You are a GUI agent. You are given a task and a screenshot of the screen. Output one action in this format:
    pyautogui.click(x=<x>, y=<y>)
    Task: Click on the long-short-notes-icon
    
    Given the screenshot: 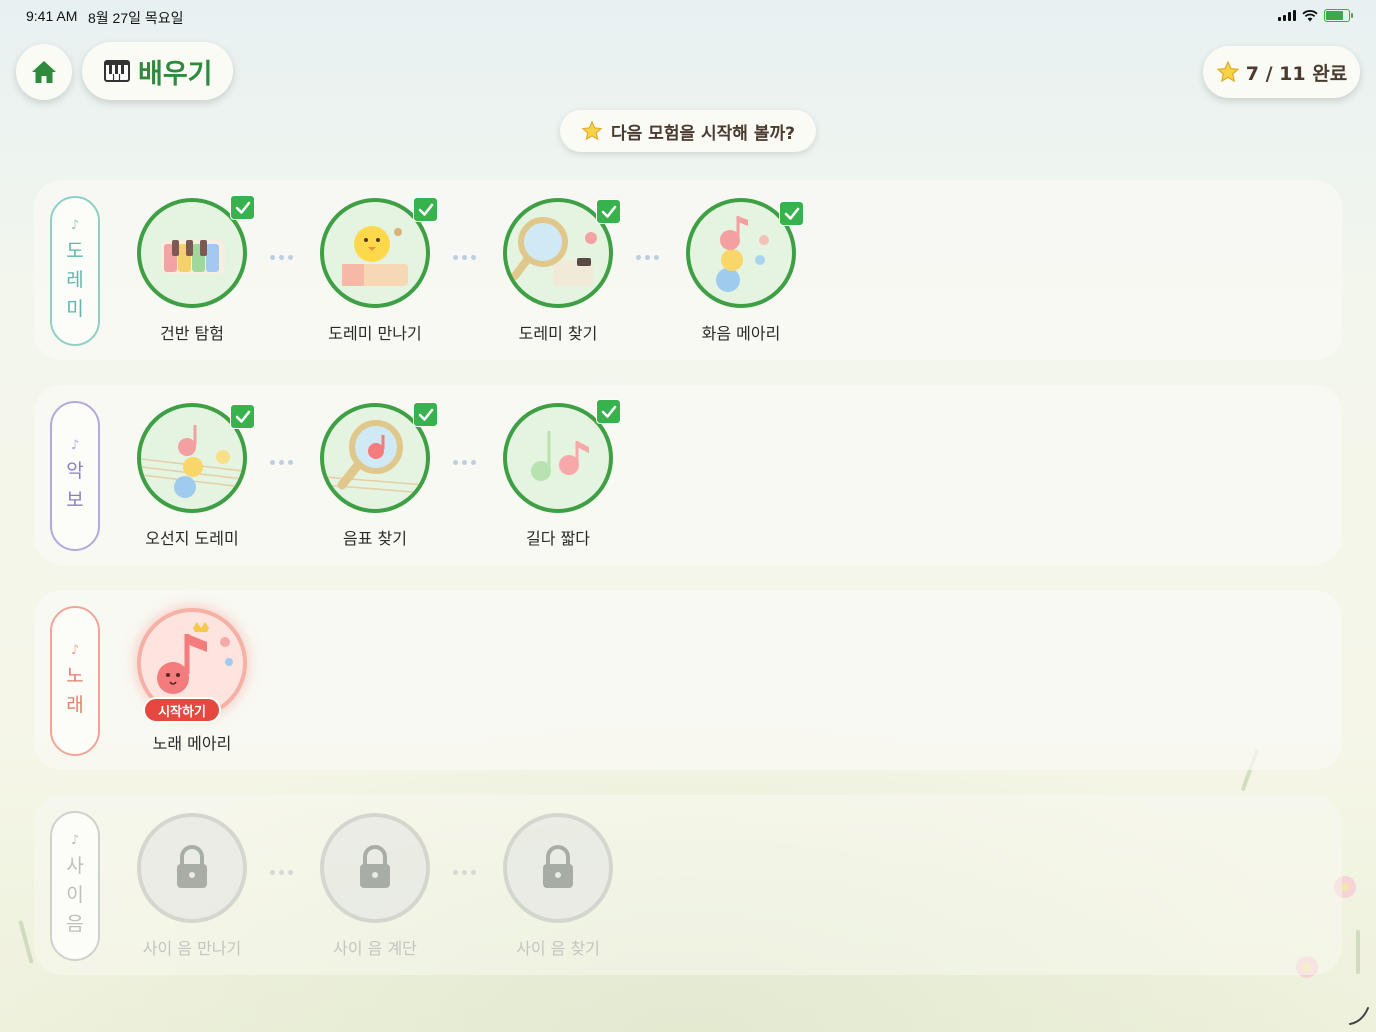 What is the action you would take?
    pyautogui.click(x=560, y=456)
    